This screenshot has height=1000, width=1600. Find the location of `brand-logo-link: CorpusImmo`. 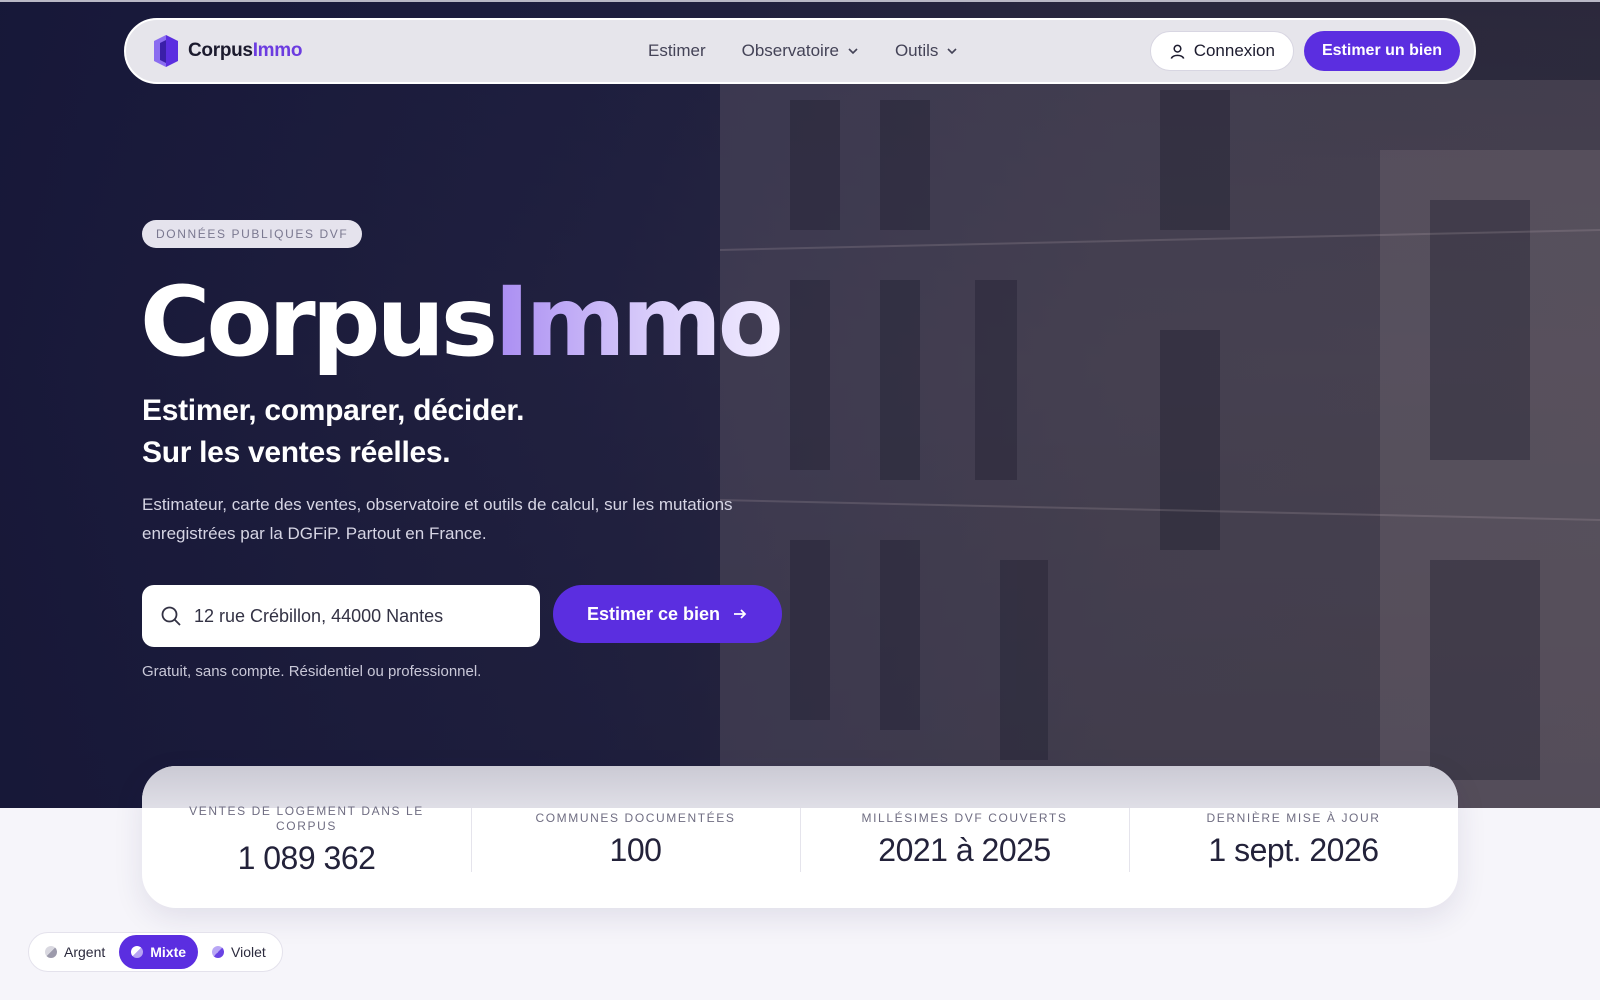

brand-logo-link: CorpusImmo is located at coordinates (227, 51).